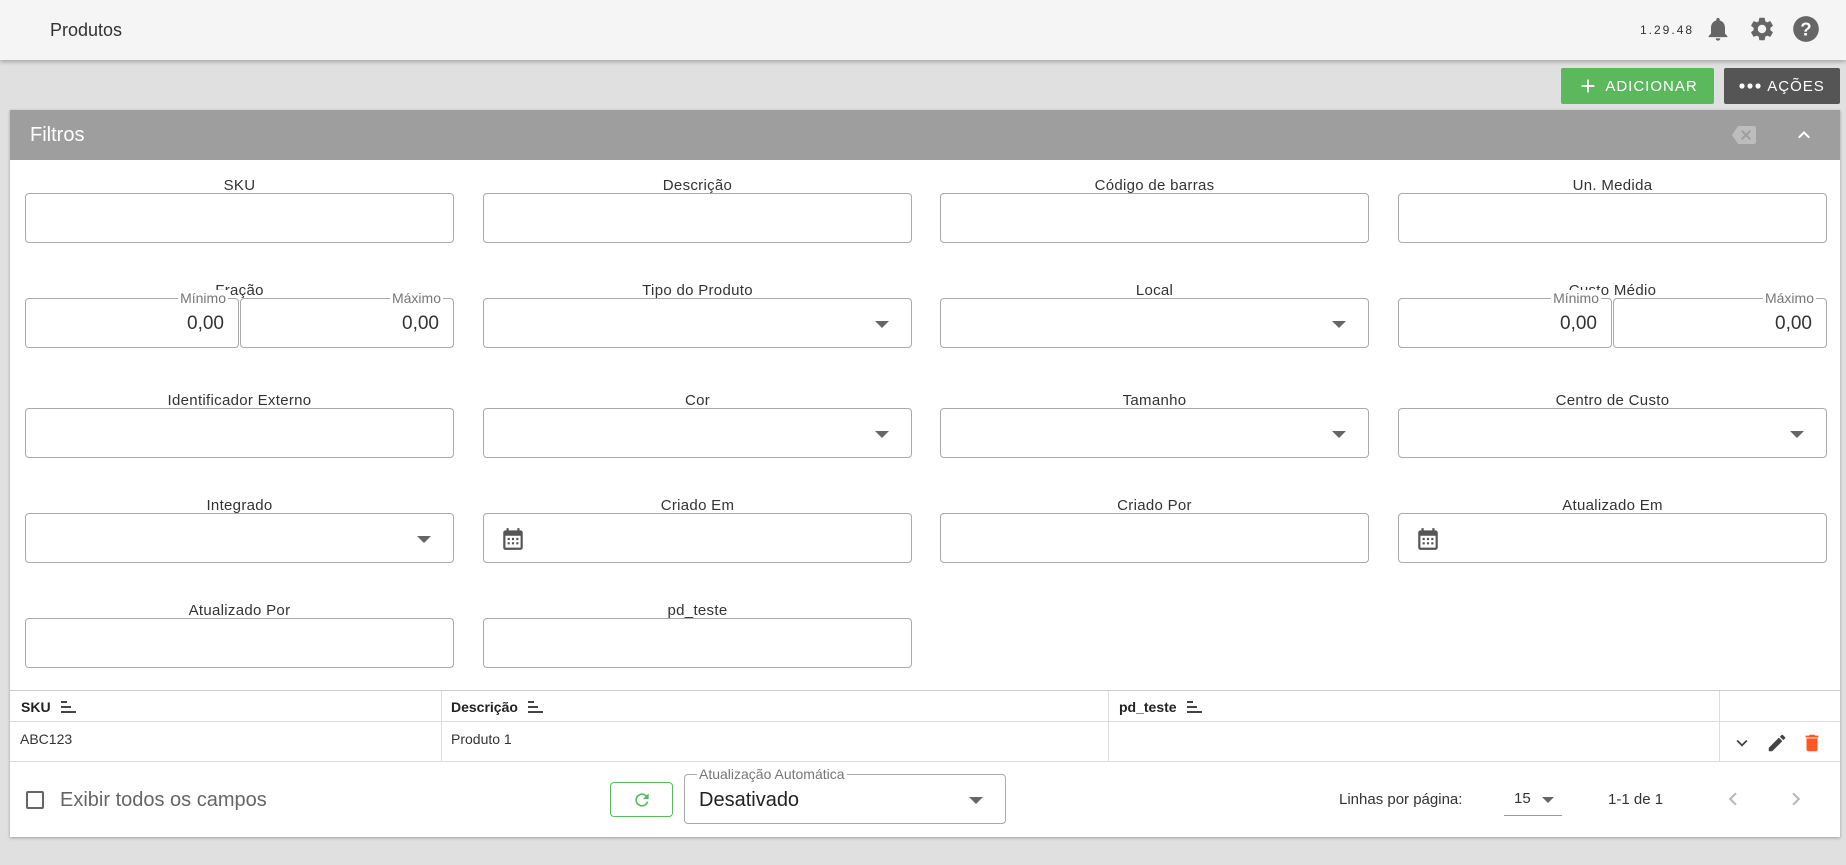 This screenshot has height=865, width=1846. I want to click on page-title: Produtos, so click(86, 30).